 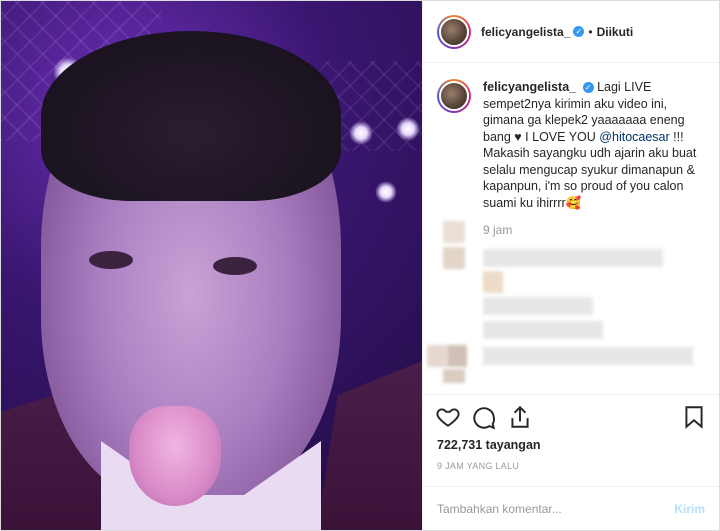 I want to click on caption-time: 9 jam, so click(x=498, y=230).